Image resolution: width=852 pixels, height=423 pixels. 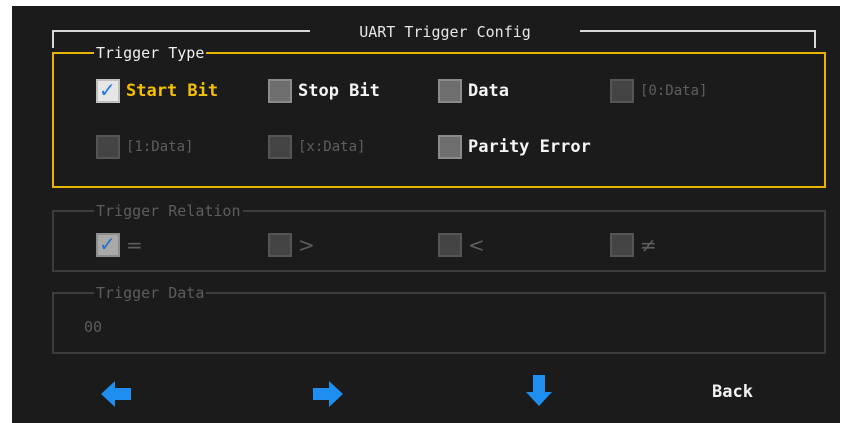 I want to click on trigger-type-label: Trigger Type, so click(x=150, y=53).